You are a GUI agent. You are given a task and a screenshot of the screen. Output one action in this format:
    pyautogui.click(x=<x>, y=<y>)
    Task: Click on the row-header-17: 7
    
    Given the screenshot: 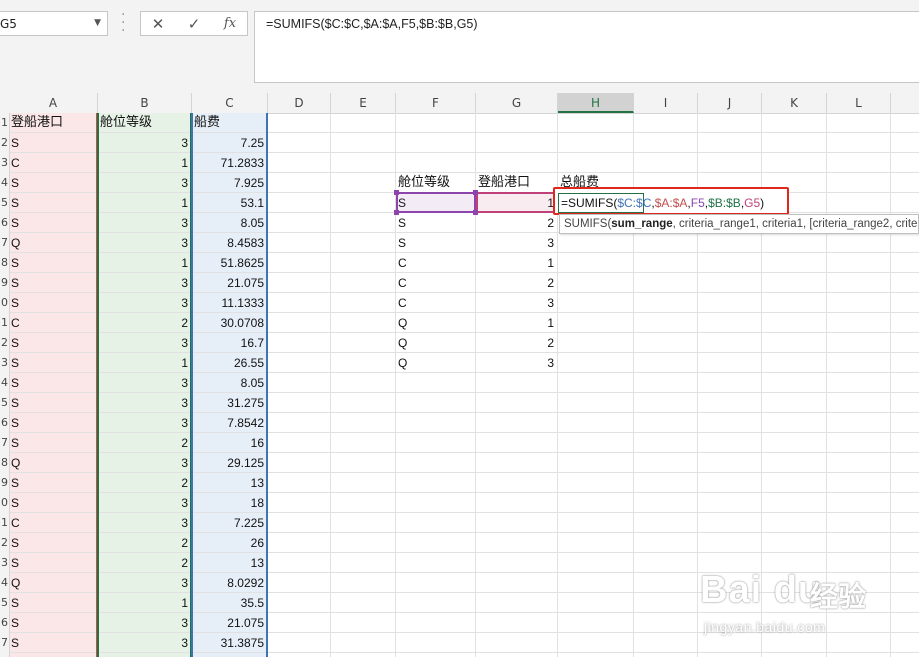 What is the action you would take?
    pyautogui.click(x=4, y=443)
    